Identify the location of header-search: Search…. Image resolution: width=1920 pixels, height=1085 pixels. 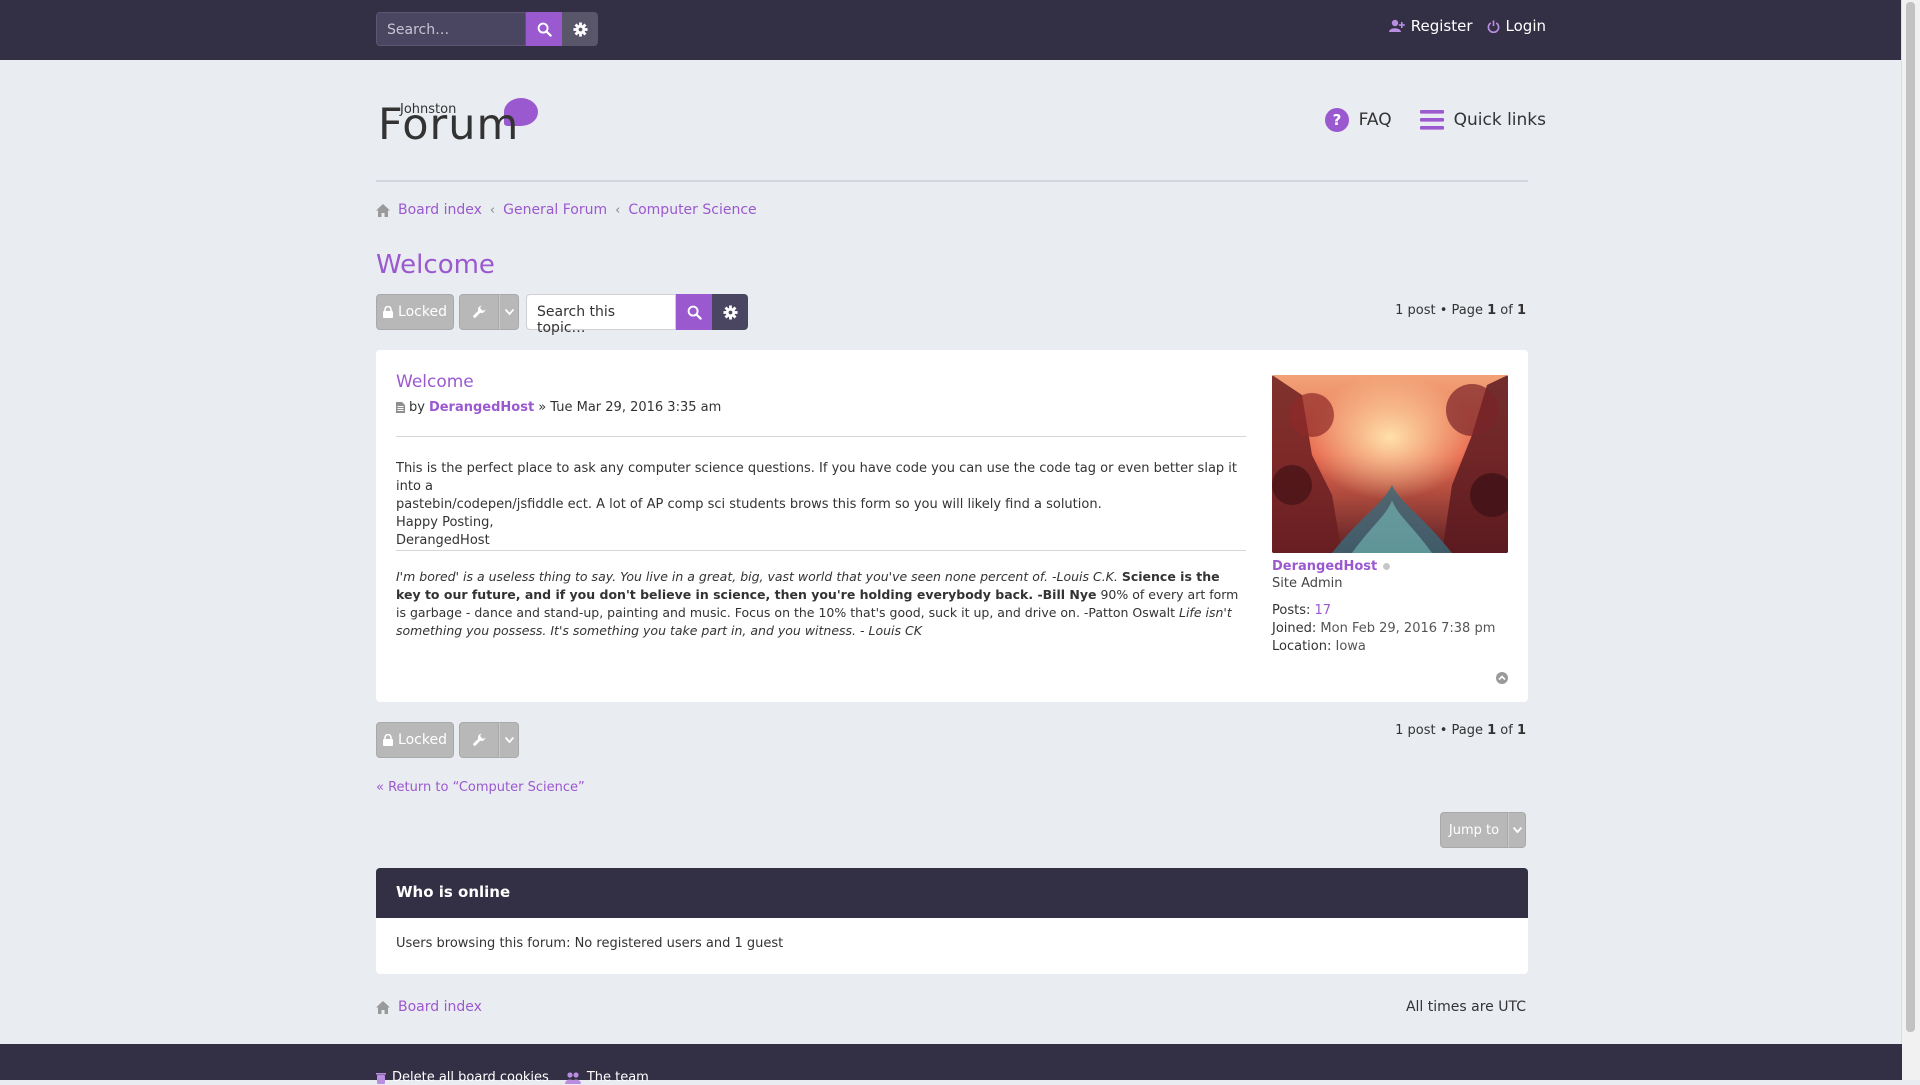
(487, 29).